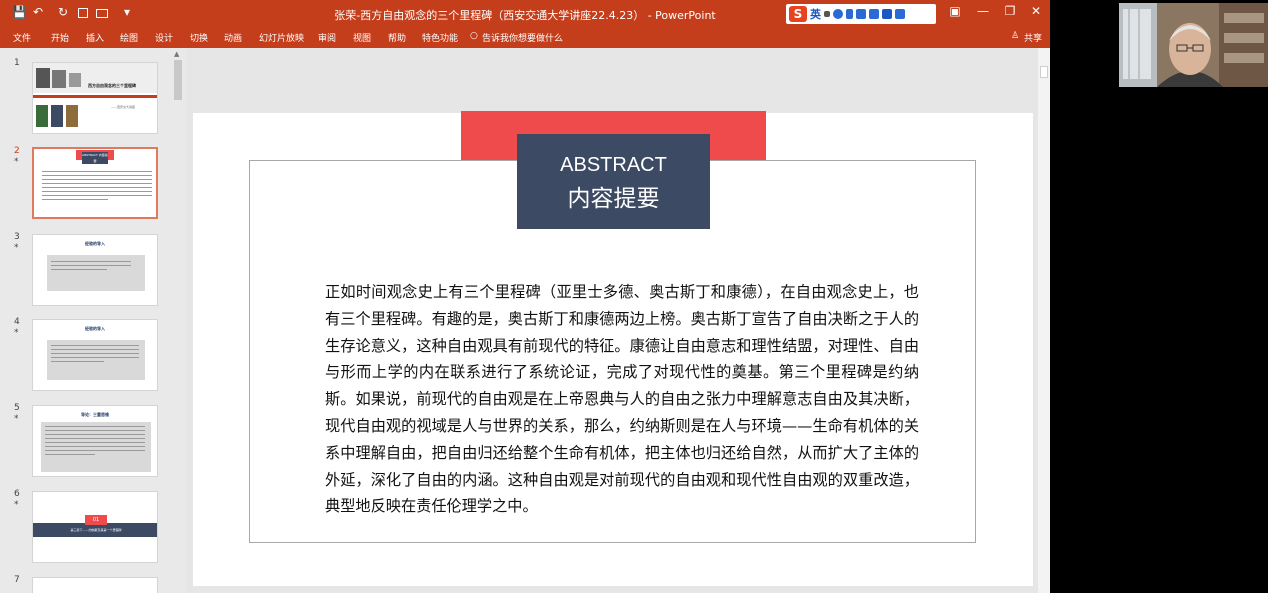 The width and height of the screenshot is (1268, 593). What do you see at coordinates (178, 320) in the screenshot?
I see `thumbnail-scrollbar: ▲` at bounding box center [178, 320].